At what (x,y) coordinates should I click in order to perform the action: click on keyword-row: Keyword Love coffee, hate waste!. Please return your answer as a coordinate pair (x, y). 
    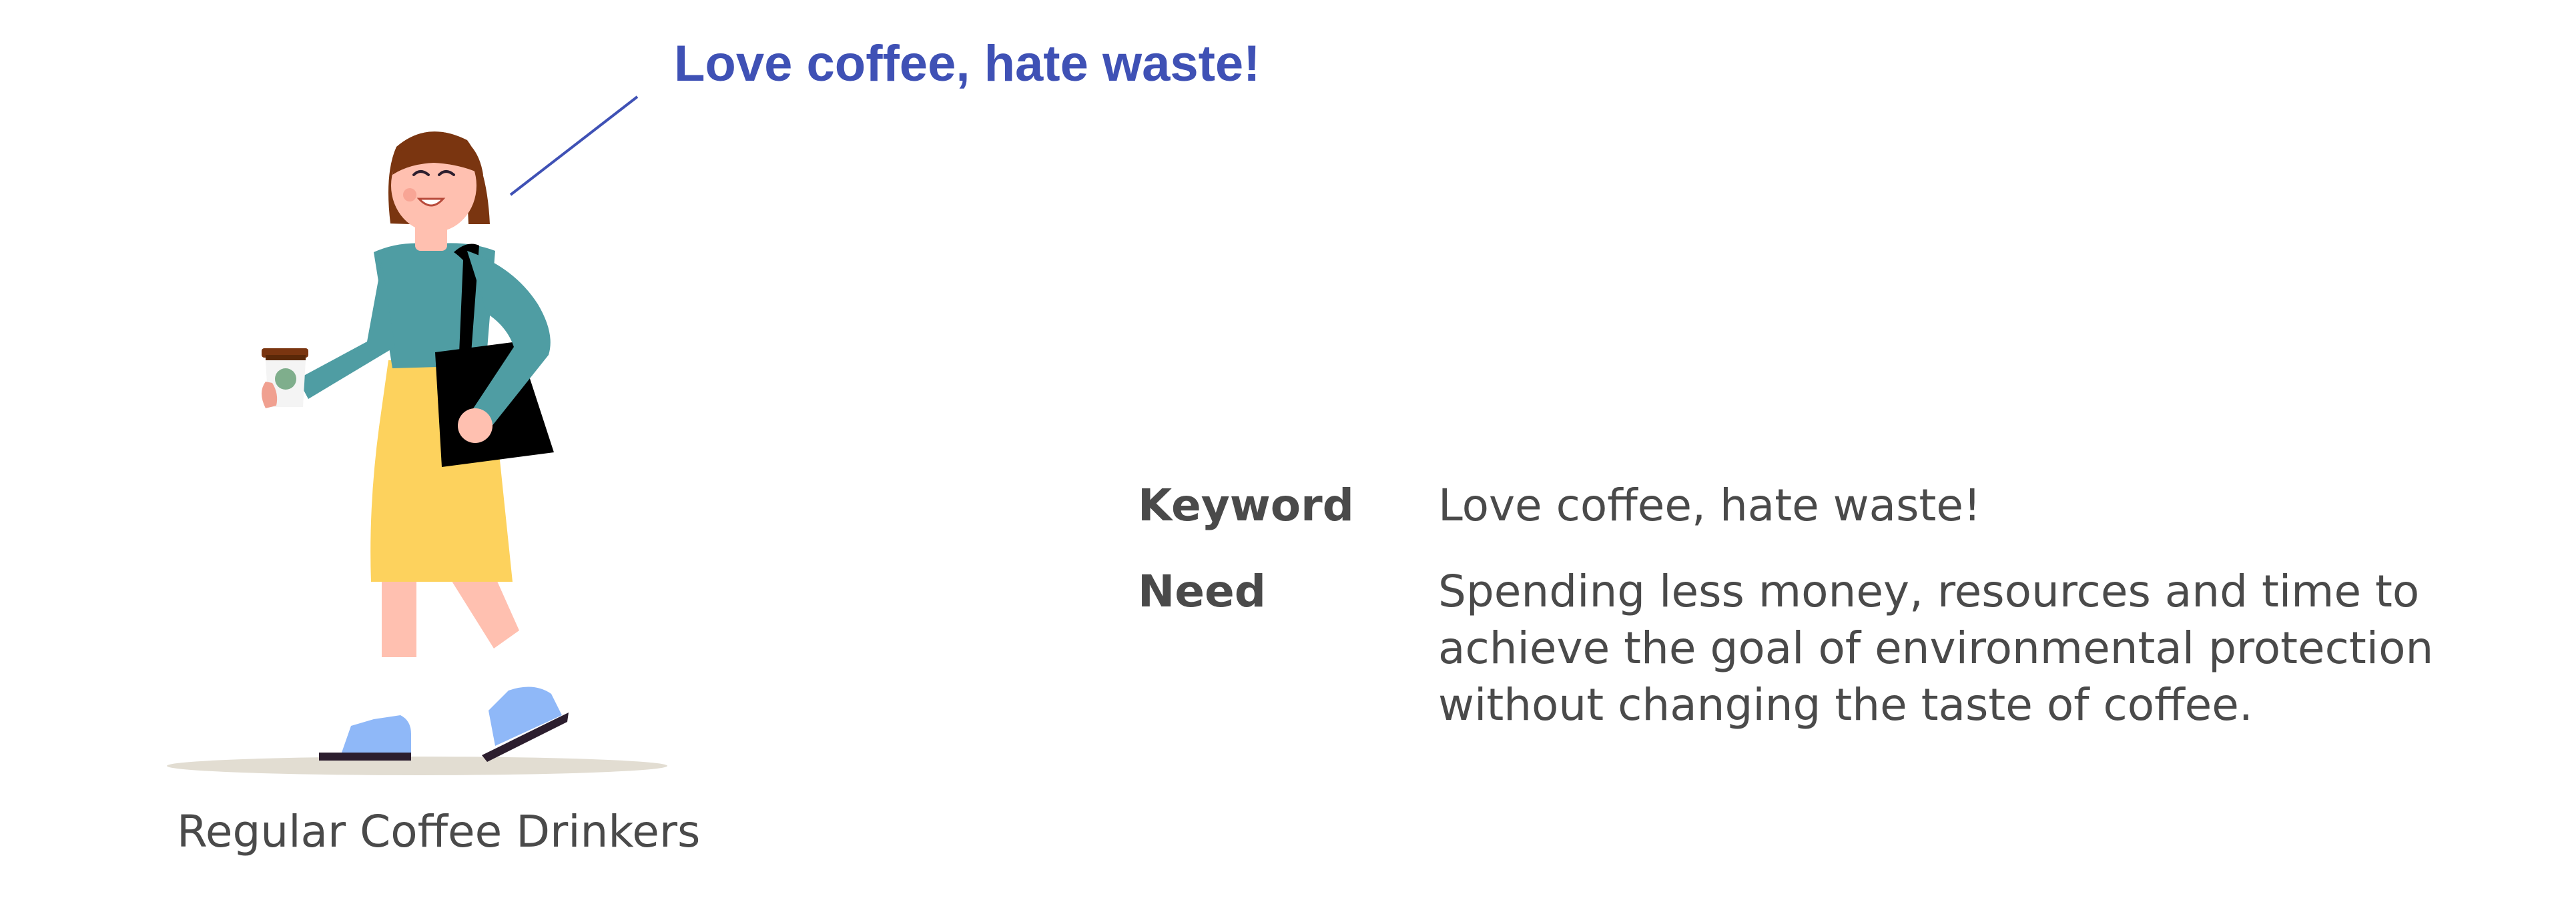
    Looking at the image, I should click on (1805, 505).